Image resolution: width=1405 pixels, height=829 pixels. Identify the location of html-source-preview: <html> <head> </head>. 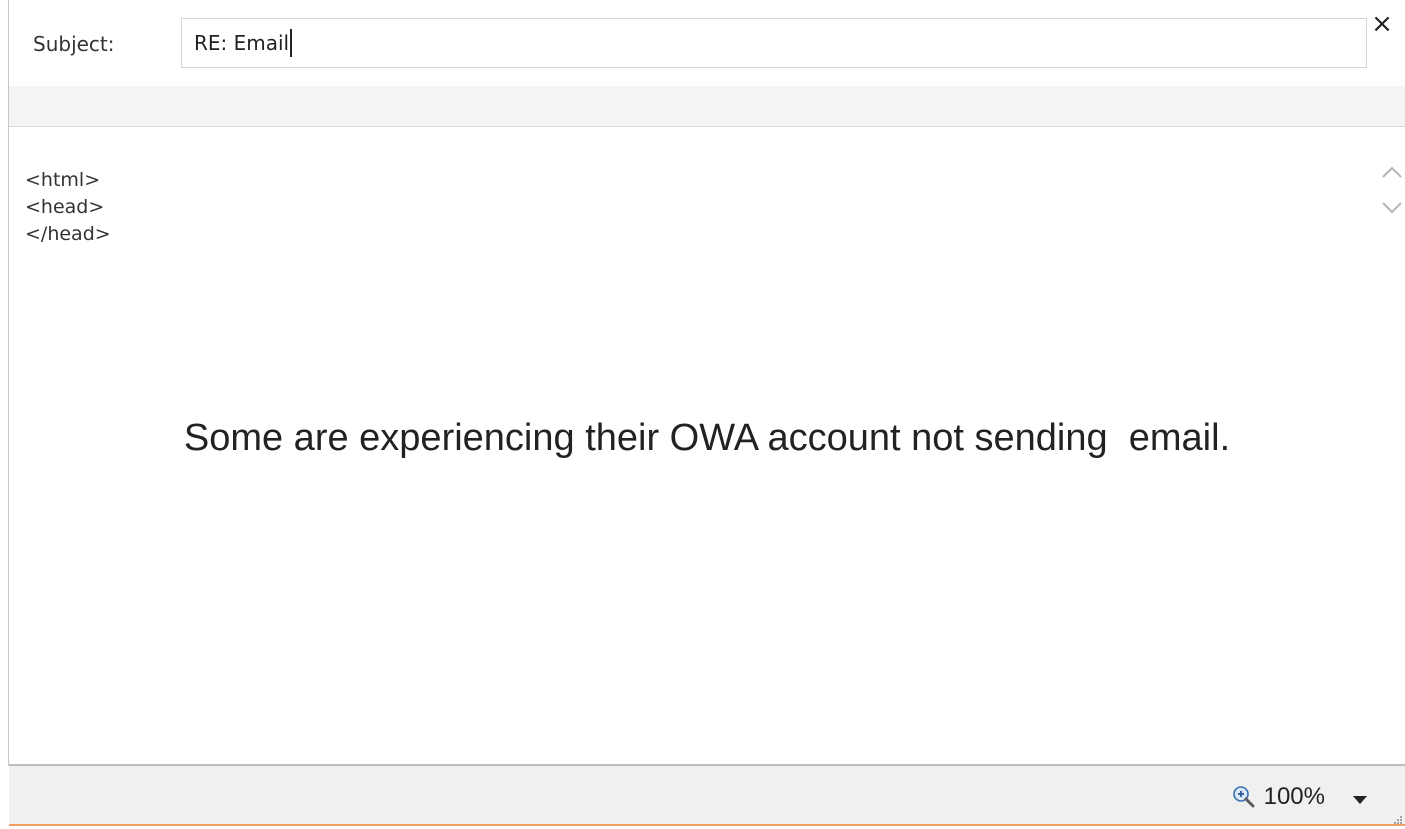
(225, 208).